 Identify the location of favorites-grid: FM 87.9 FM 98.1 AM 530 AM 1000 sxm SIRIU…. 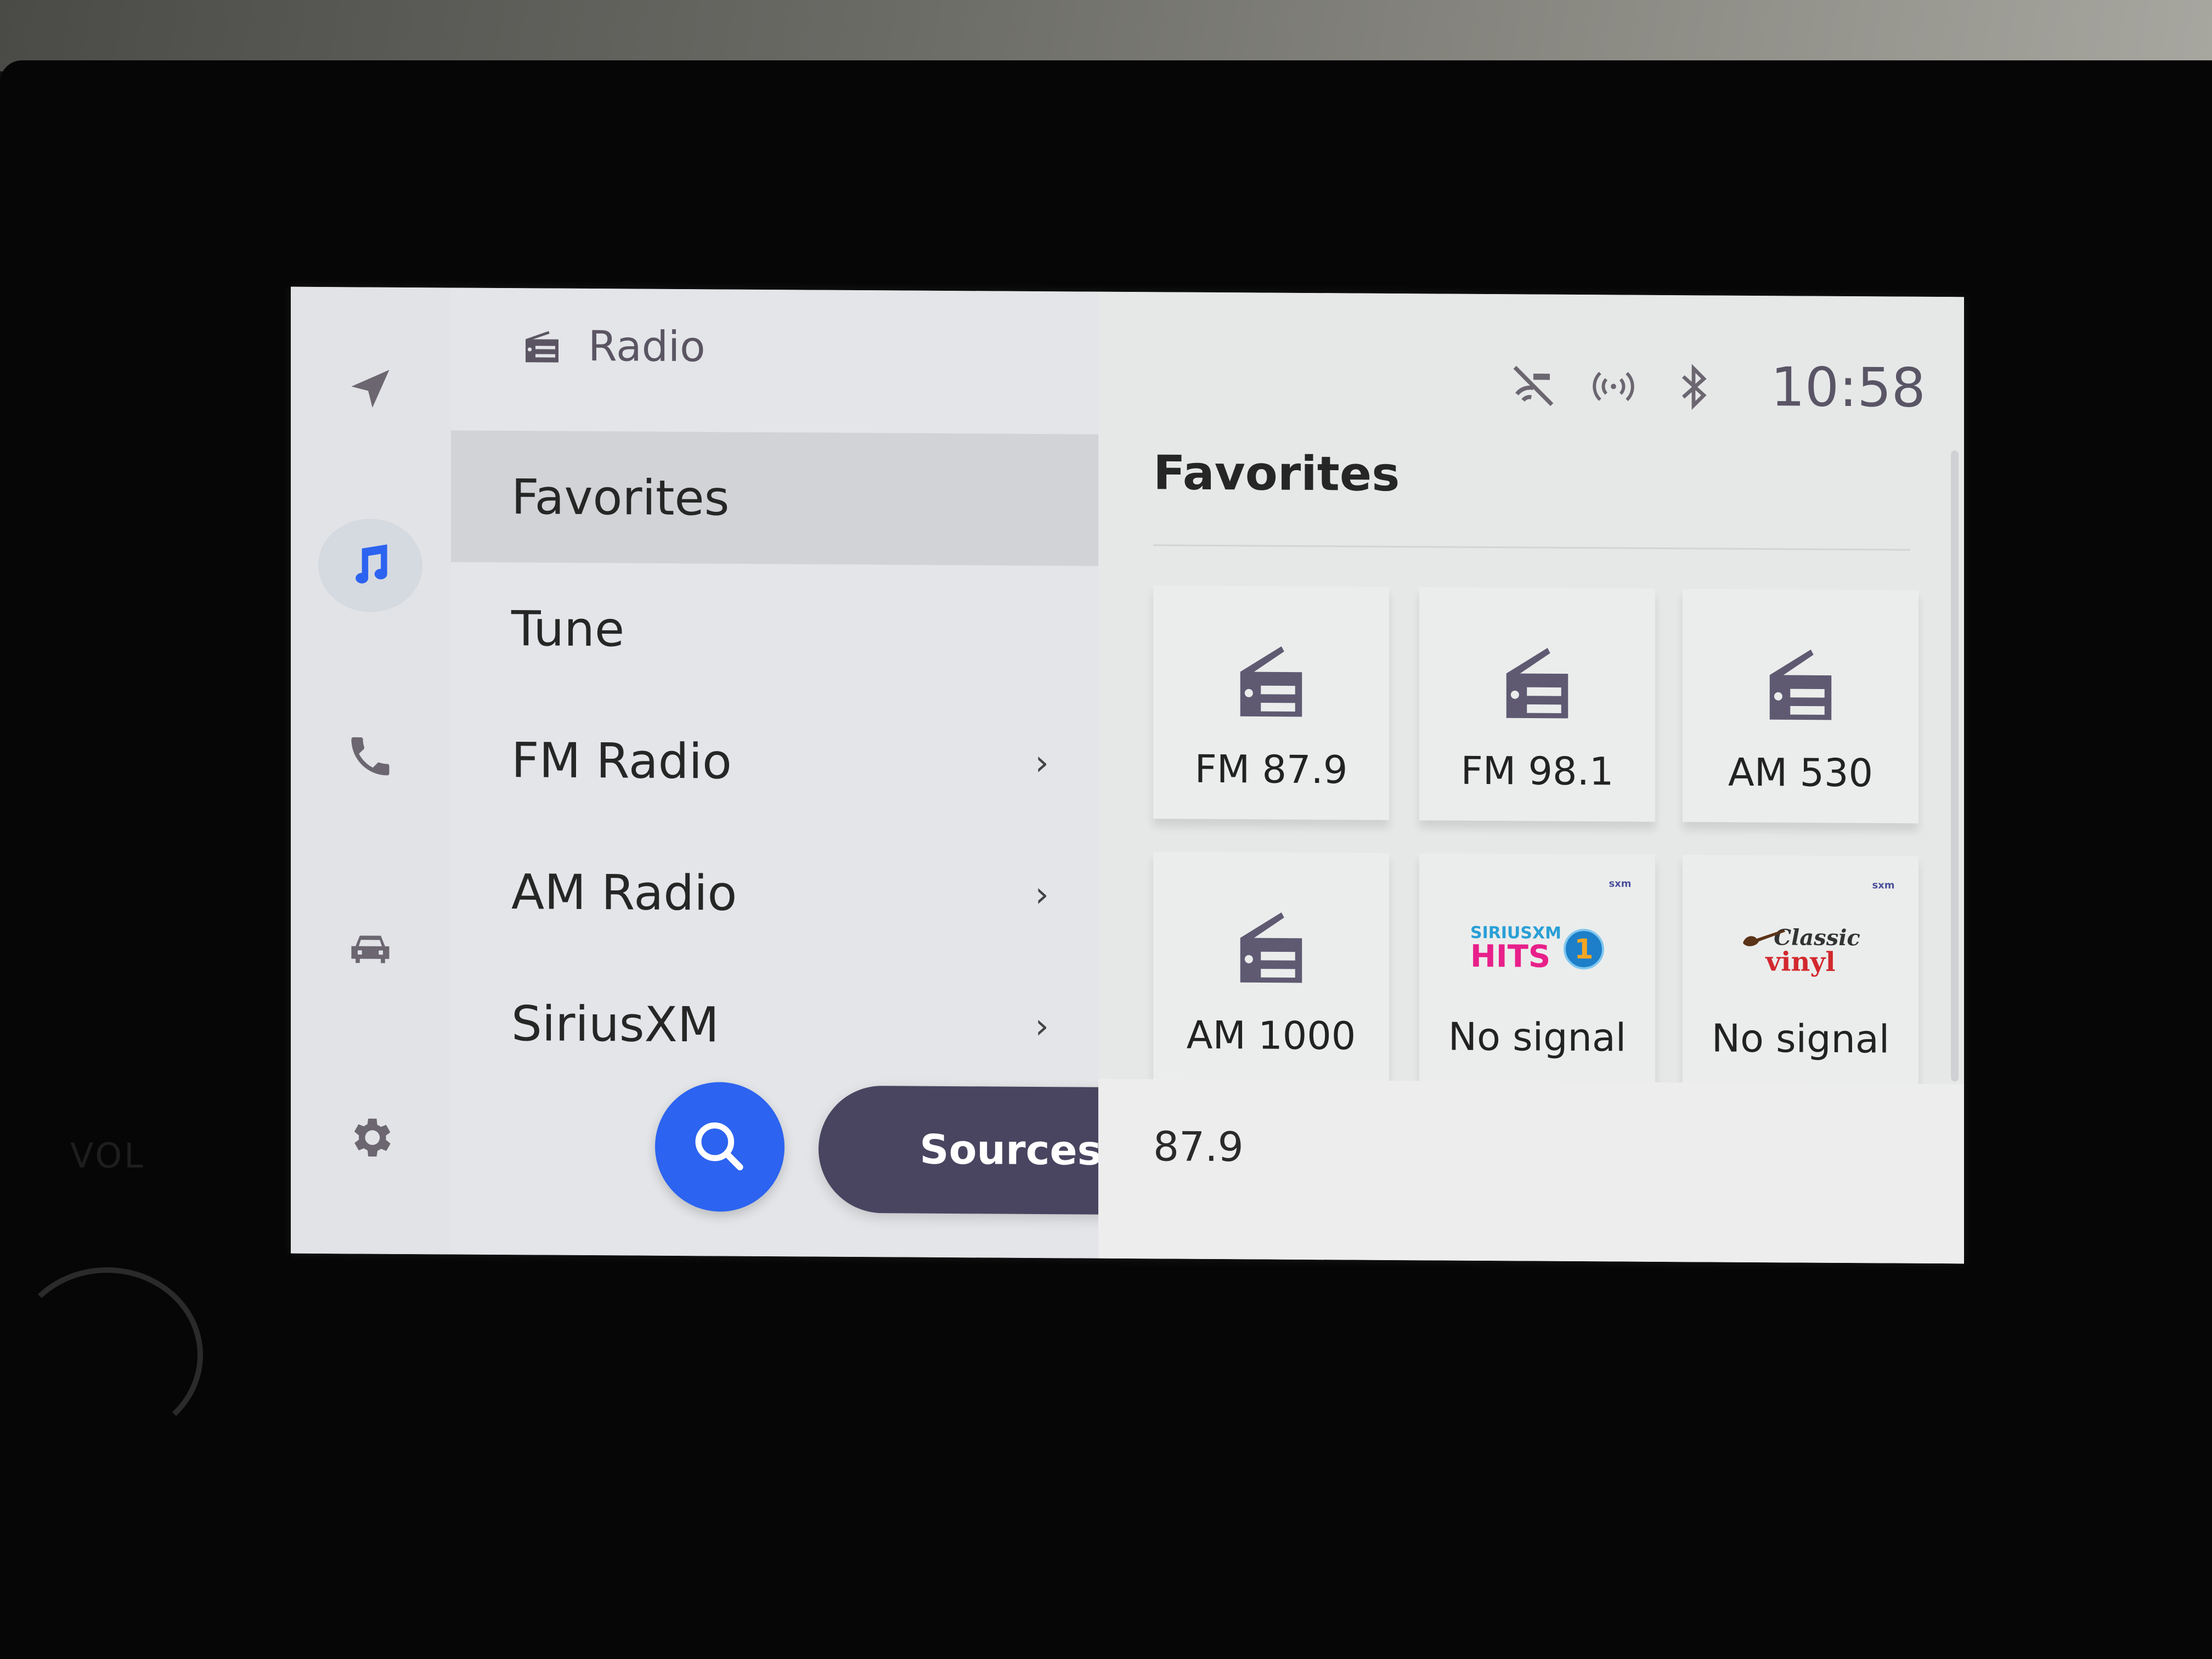
(1537, 837).